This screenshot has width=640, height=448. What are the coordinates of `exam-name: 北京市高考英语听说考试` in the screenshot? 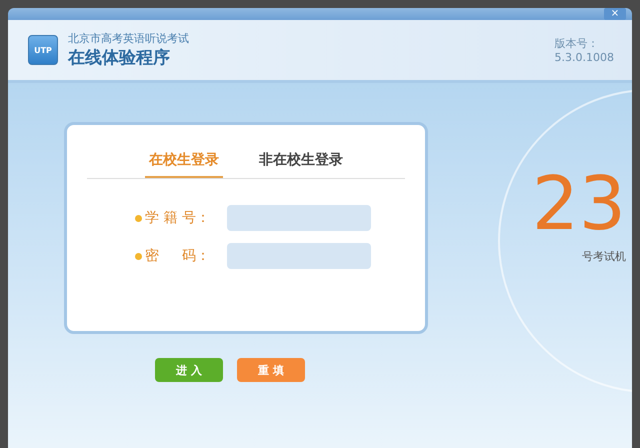 It's located at (129, 38).